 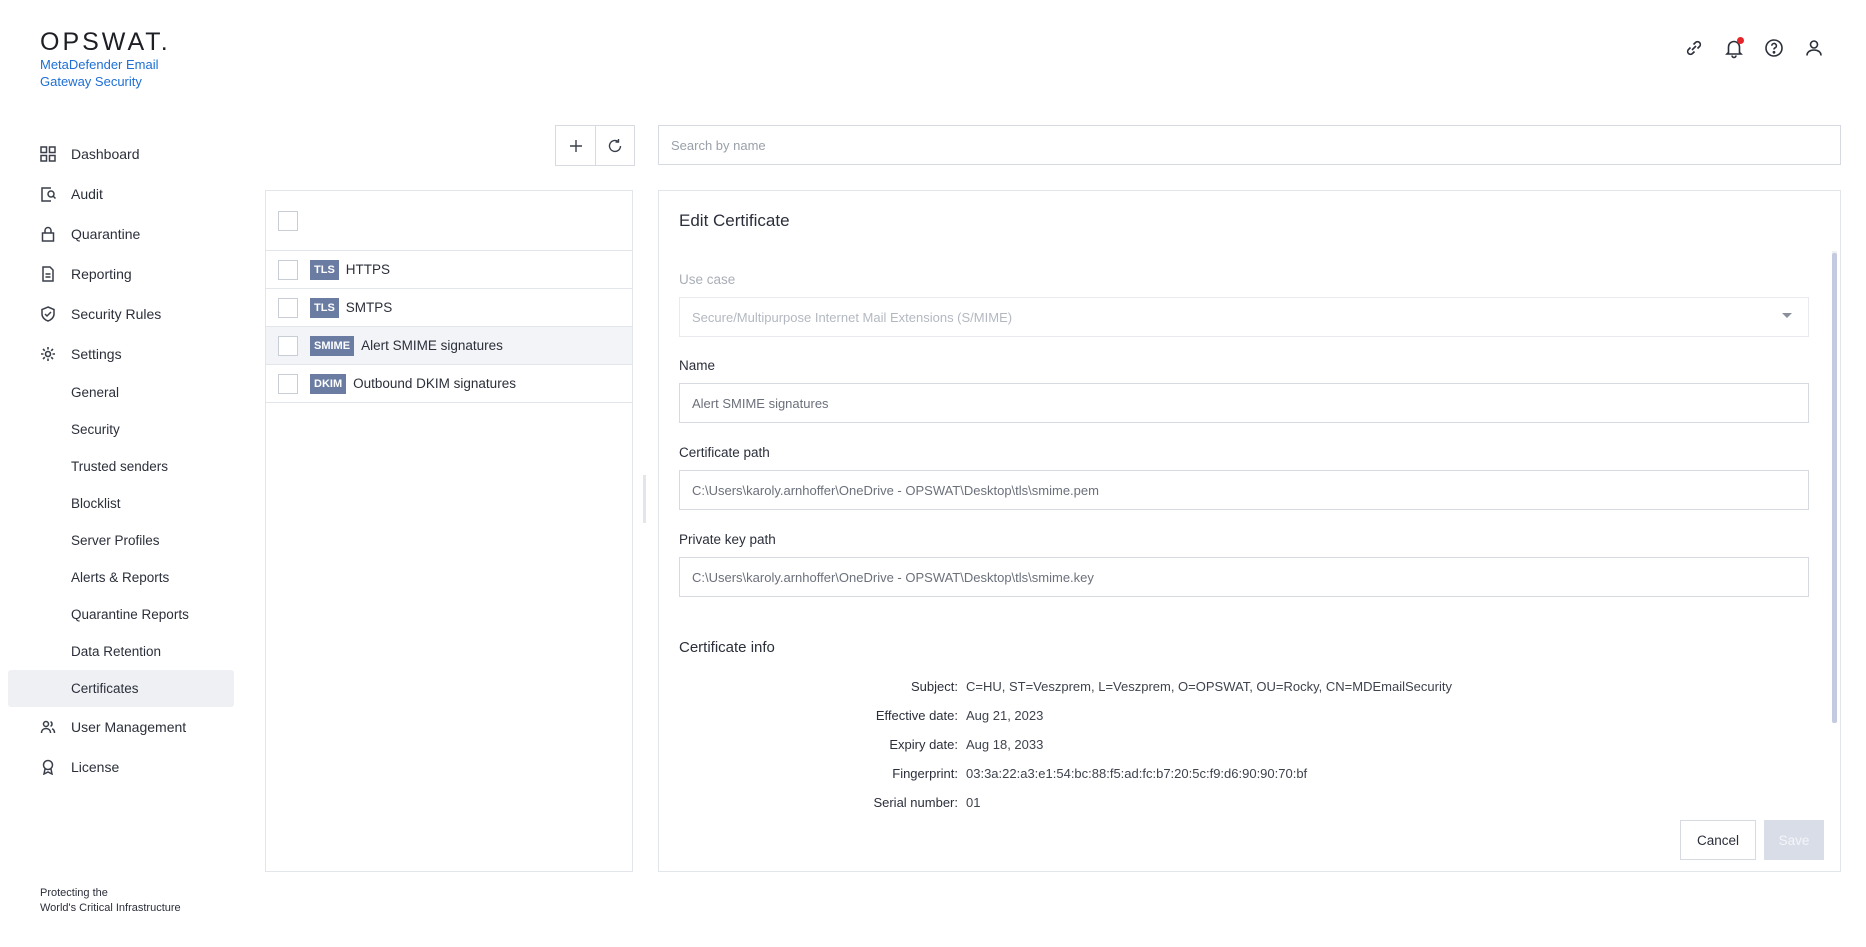 What do you see at coordinates (106, 234) in the screenshot?
I see `nav-label: Quarantine` at bounding box center [106, 234].